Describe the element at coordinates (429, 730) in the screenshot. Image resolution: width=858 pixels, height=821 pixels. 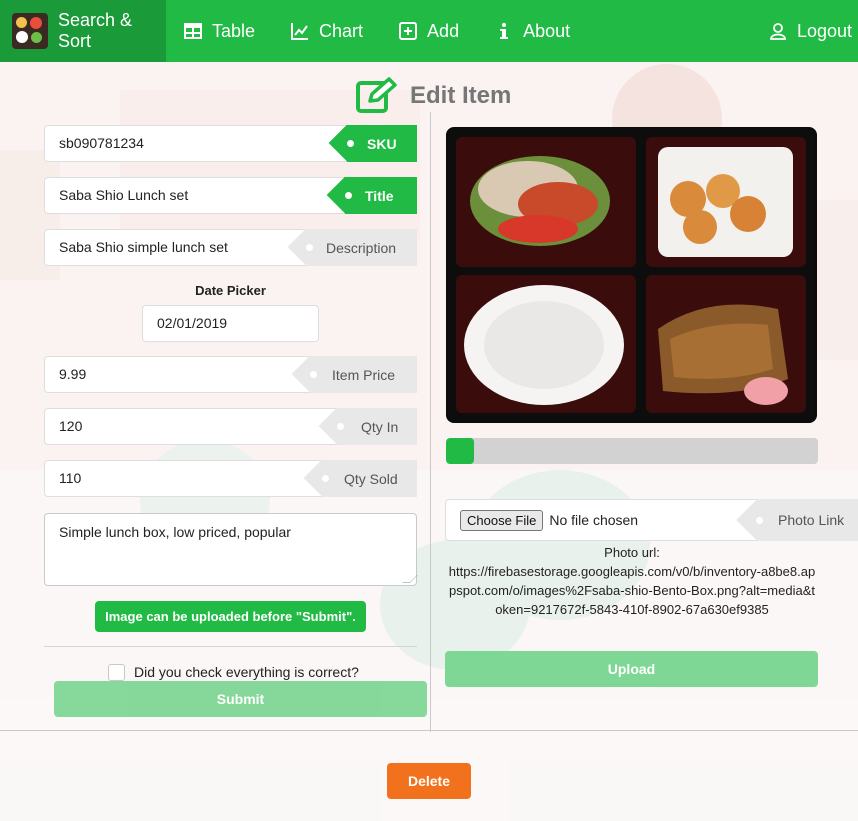
I see `footer-divider` at that location.